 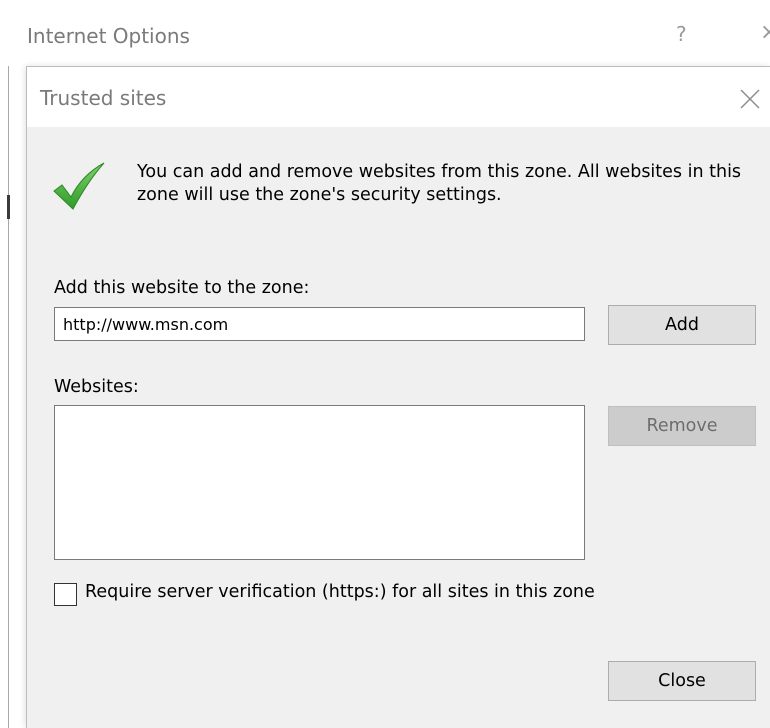 I want to click on help-button: ?, so click(x=681, y=34).